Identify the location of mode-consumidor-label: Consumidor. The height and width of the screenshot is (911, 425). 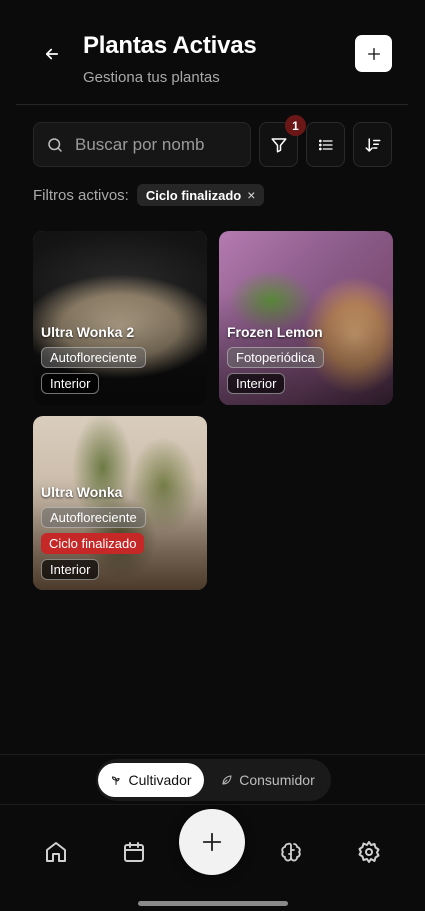
(277, 780).